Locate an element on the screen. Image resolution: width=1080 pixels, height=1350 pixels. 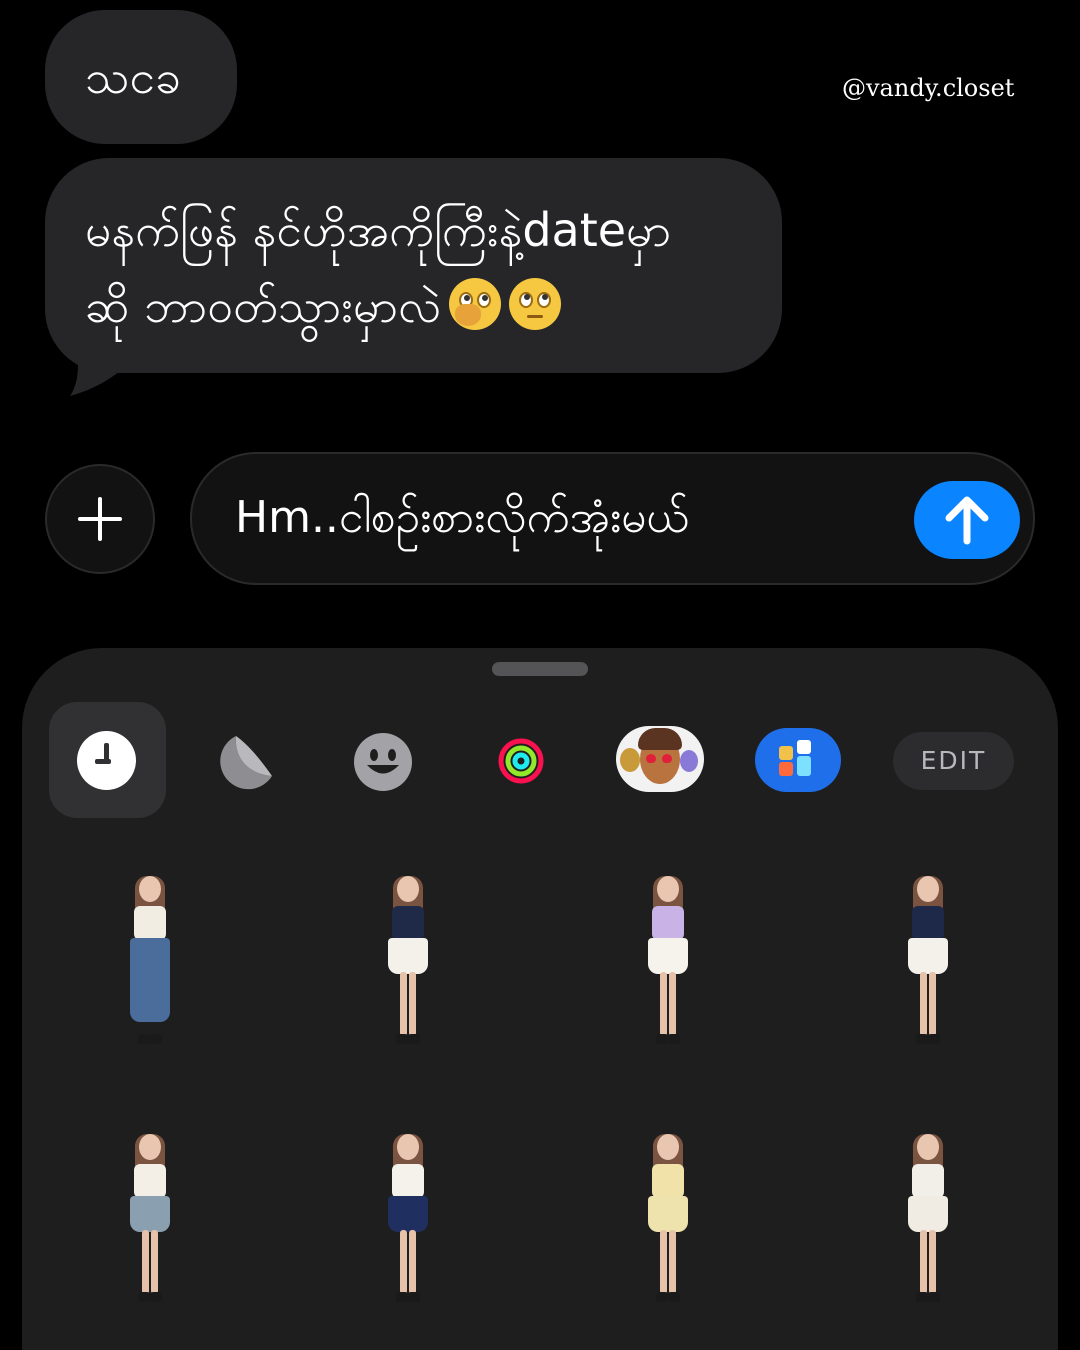
watermark-text: @vandy.closet is located at coordinates (928, 88).